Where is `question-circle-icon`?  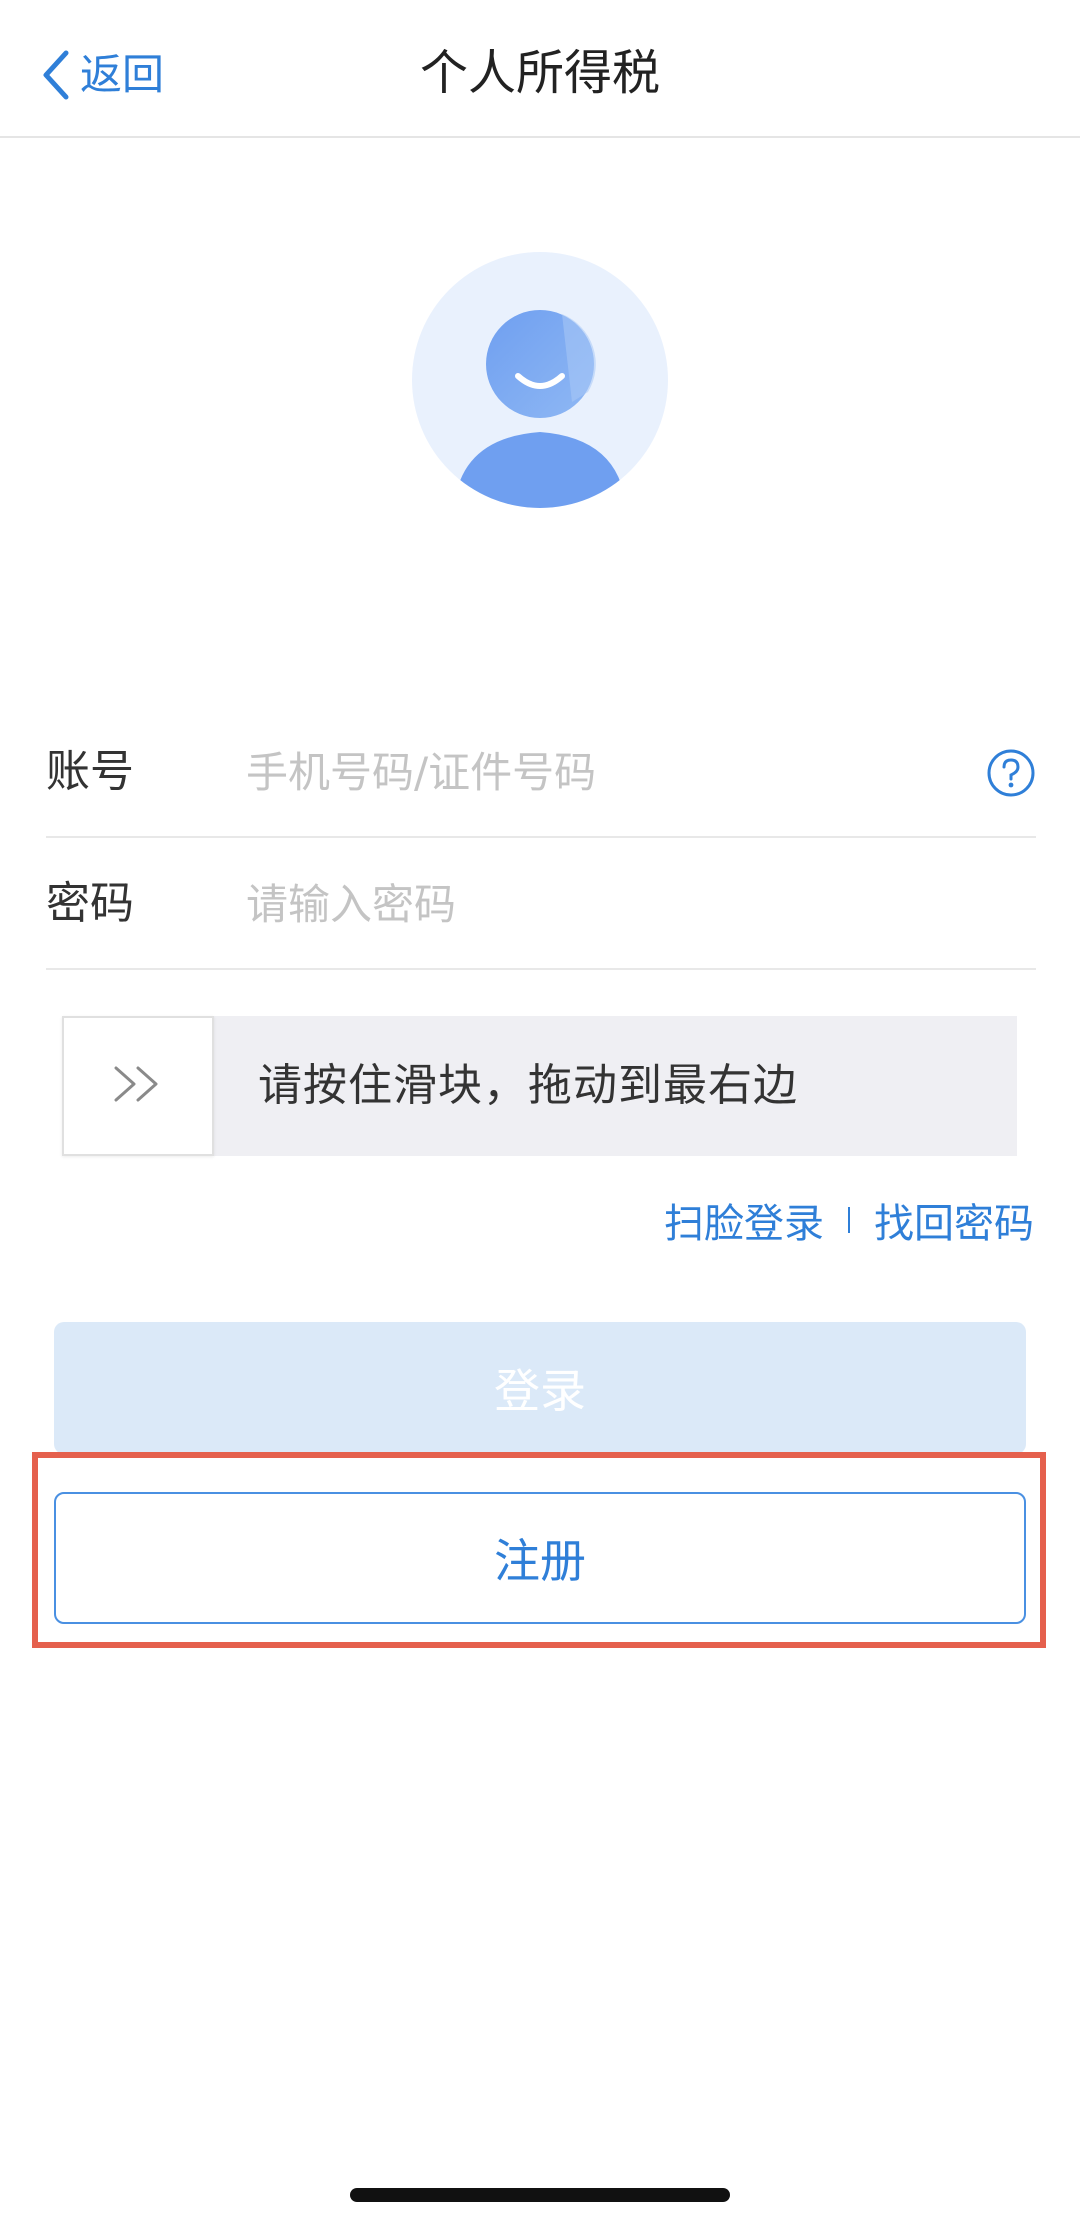 question-circle-icon is located at coordinates (1011, 773).